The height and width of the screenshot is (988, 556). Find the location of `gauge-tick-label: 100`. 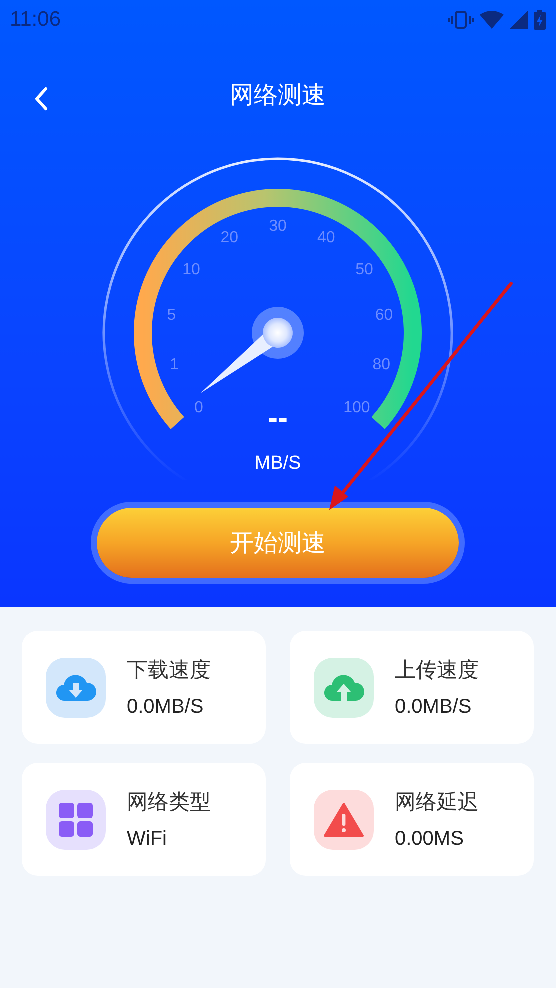

gauge-tick-label: 100 is located at coordinates (357, 408).